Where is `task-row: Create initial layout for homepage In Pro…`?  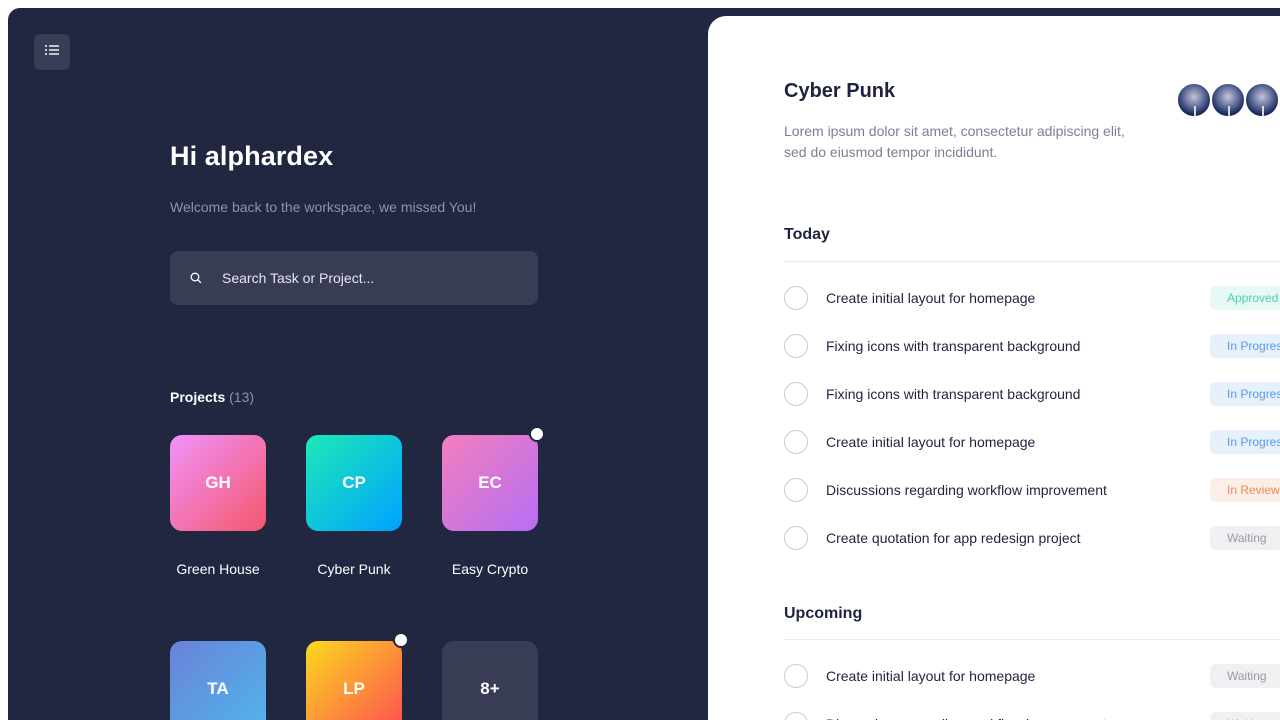
task-row: Create initial layout for homepage In Pro… is located at coordinates (1032, 442).